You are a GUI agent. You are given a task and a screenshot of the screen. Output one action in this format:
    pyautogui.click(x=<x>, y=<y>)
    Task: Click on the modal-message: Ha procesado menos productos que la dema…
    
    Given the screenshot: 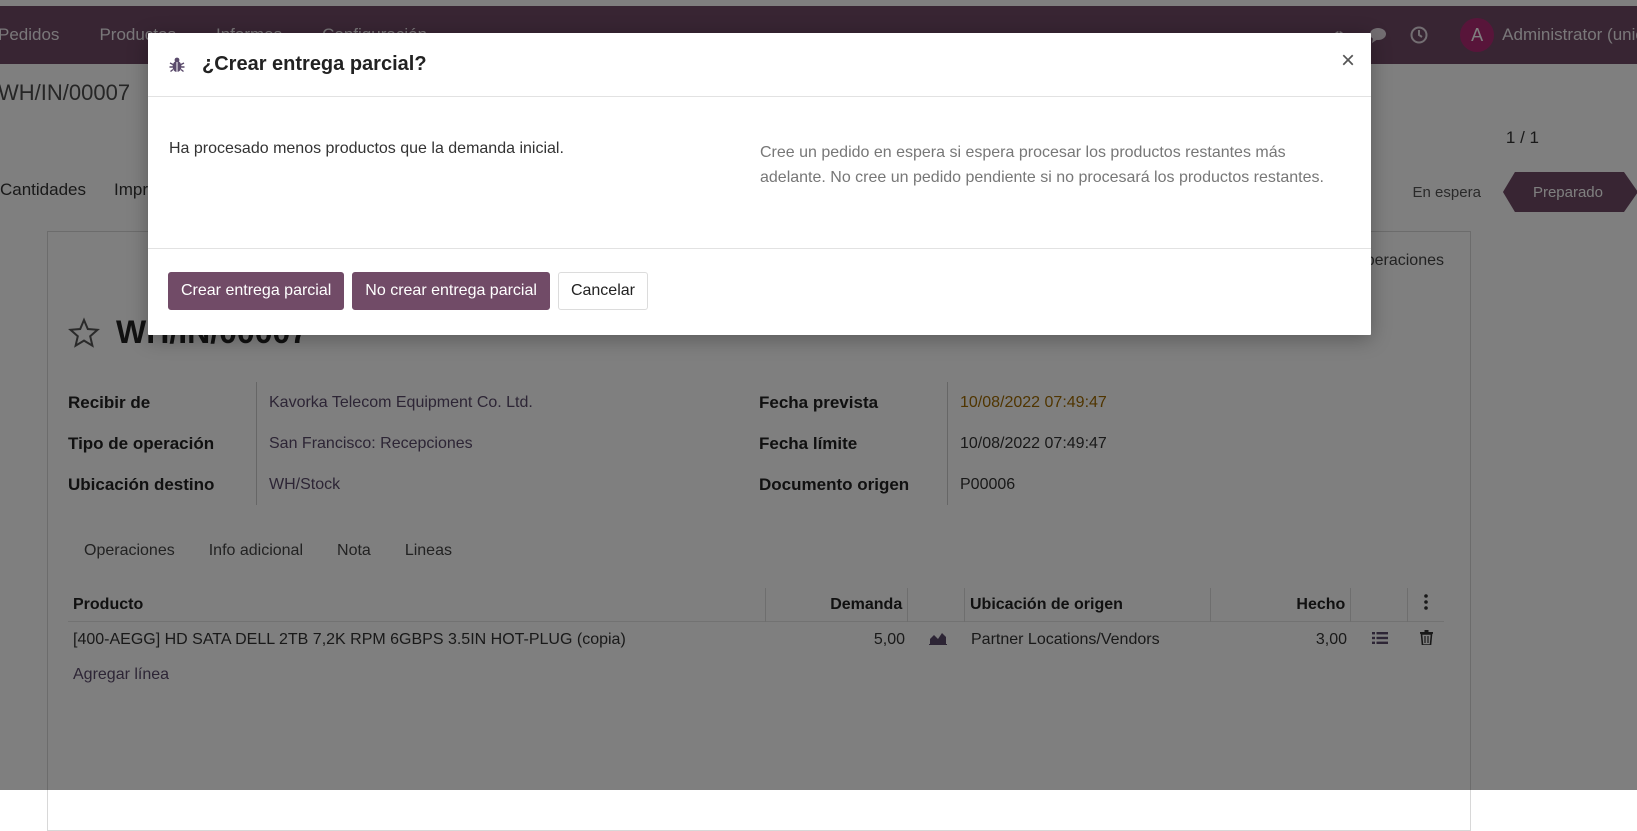 What is the action you would take?
    pyautogui.click(x=366, y=148)
    